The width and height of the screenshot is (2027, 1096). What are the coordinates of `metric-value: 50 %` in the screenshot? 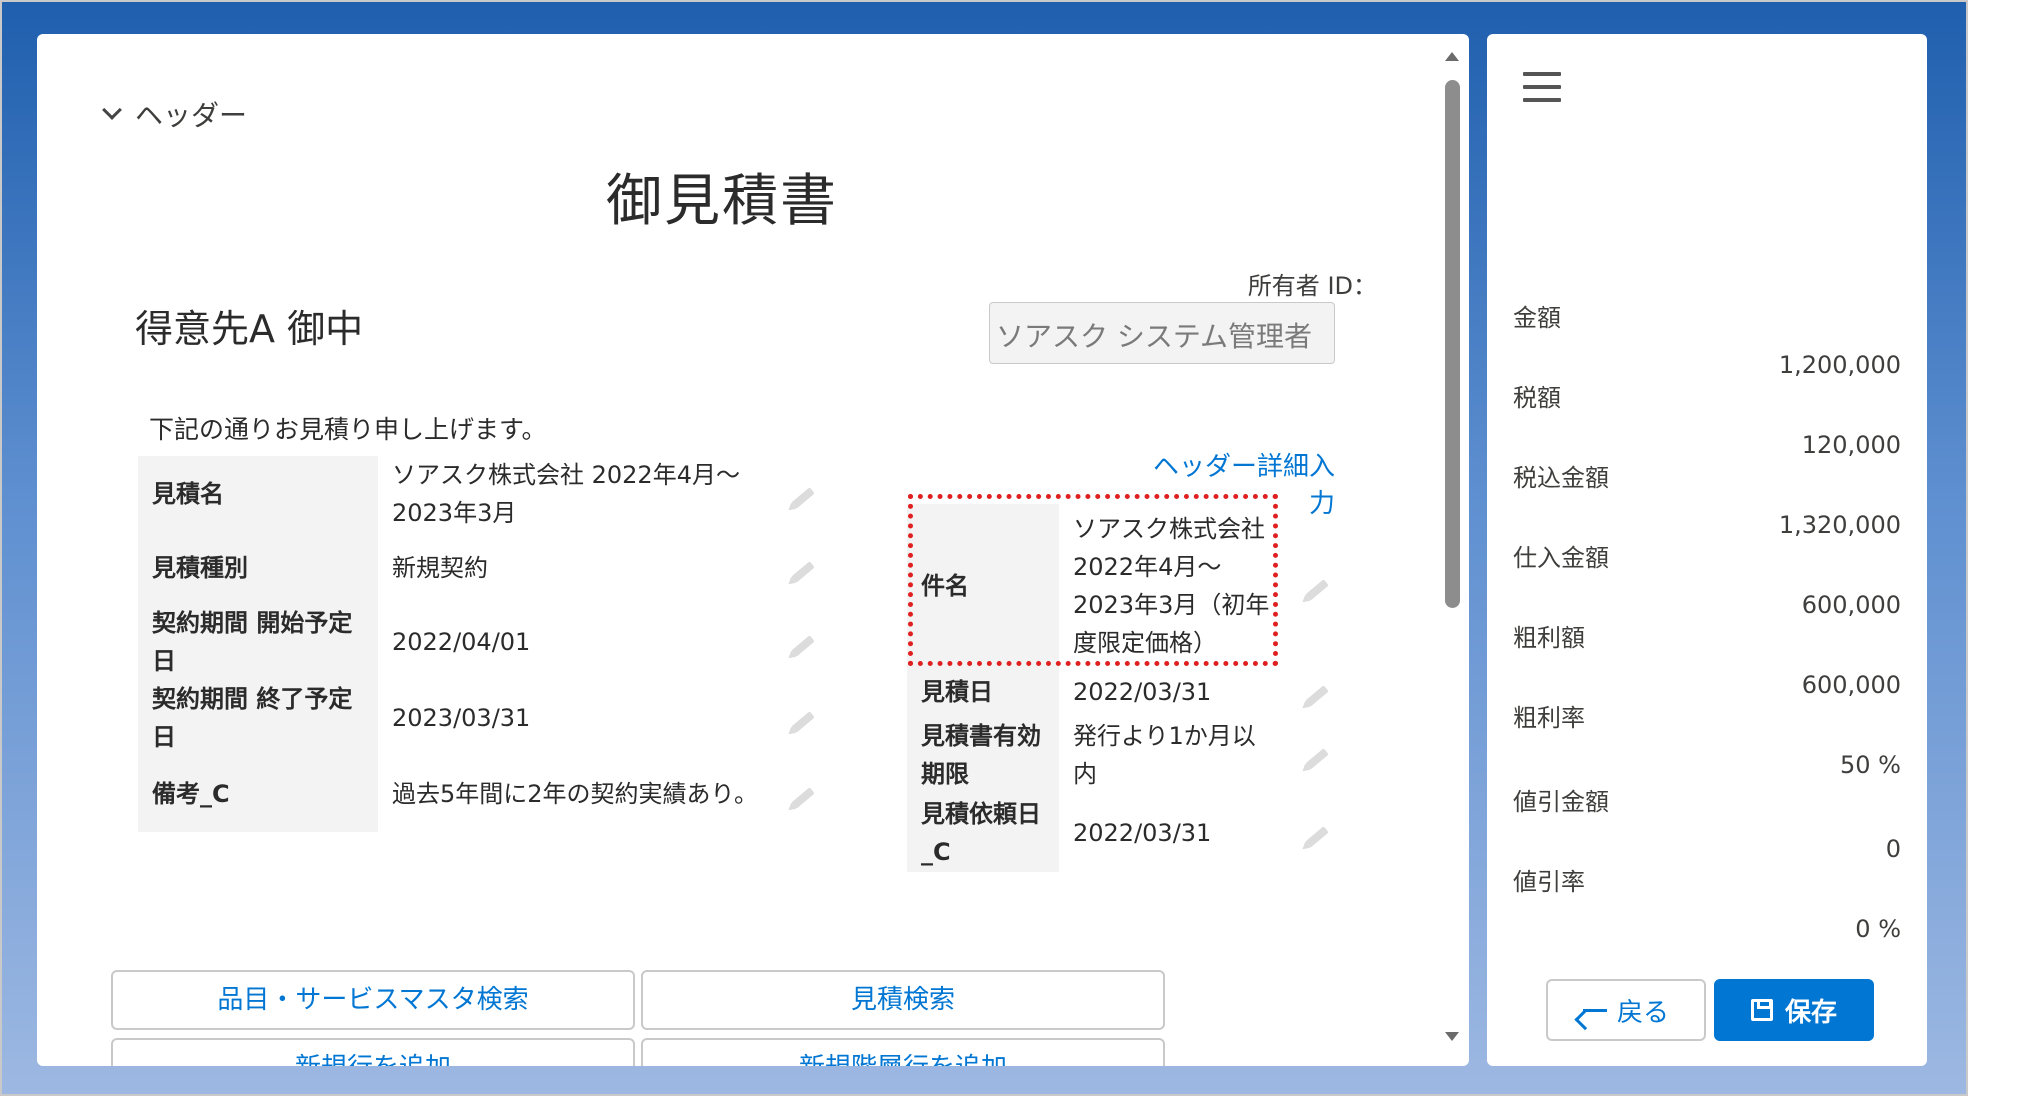 It's located at (1870, 765).